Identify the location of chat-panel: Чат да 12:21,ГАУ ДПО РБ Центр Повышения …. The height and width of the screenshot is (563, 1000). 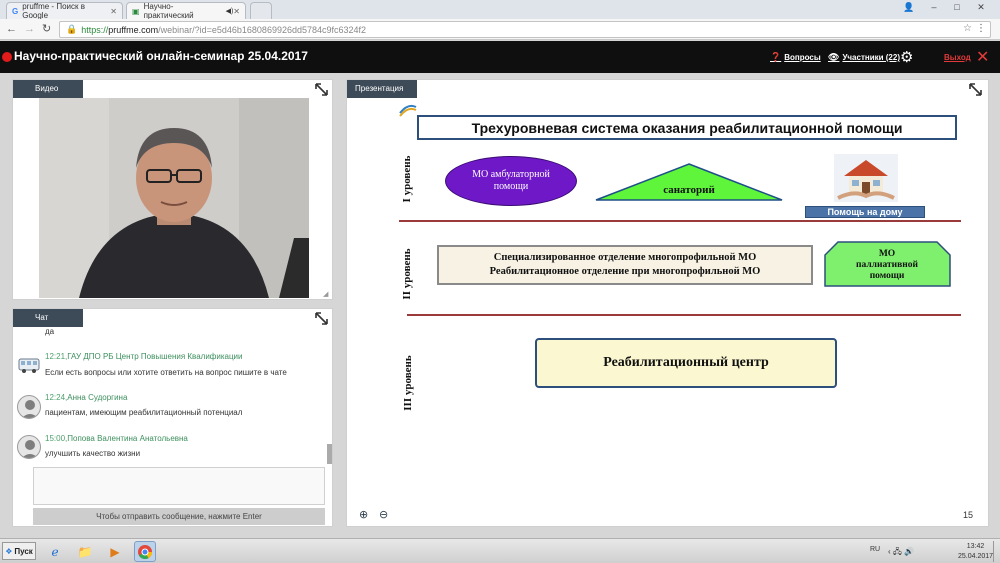
(172, 417).